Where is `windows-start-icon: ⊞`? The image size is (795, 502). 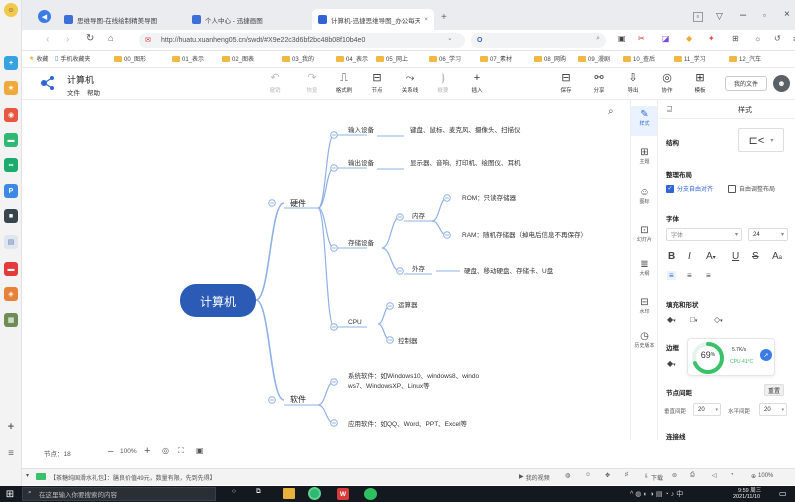
windows-start-icon: ⊞ is located at coordinates (10, 494).